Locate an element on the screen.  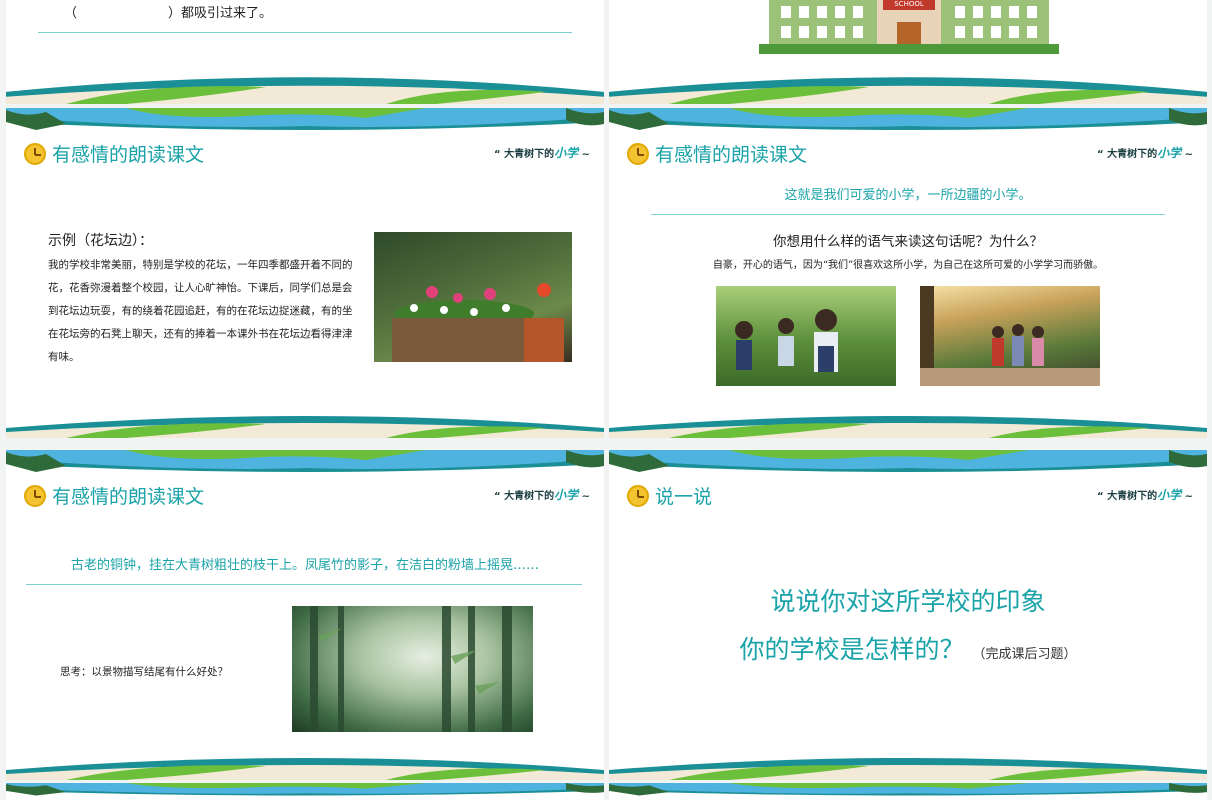
fill-blank-sentence: （ ）都吸引过来了。 is located at coordinates (168, 13).